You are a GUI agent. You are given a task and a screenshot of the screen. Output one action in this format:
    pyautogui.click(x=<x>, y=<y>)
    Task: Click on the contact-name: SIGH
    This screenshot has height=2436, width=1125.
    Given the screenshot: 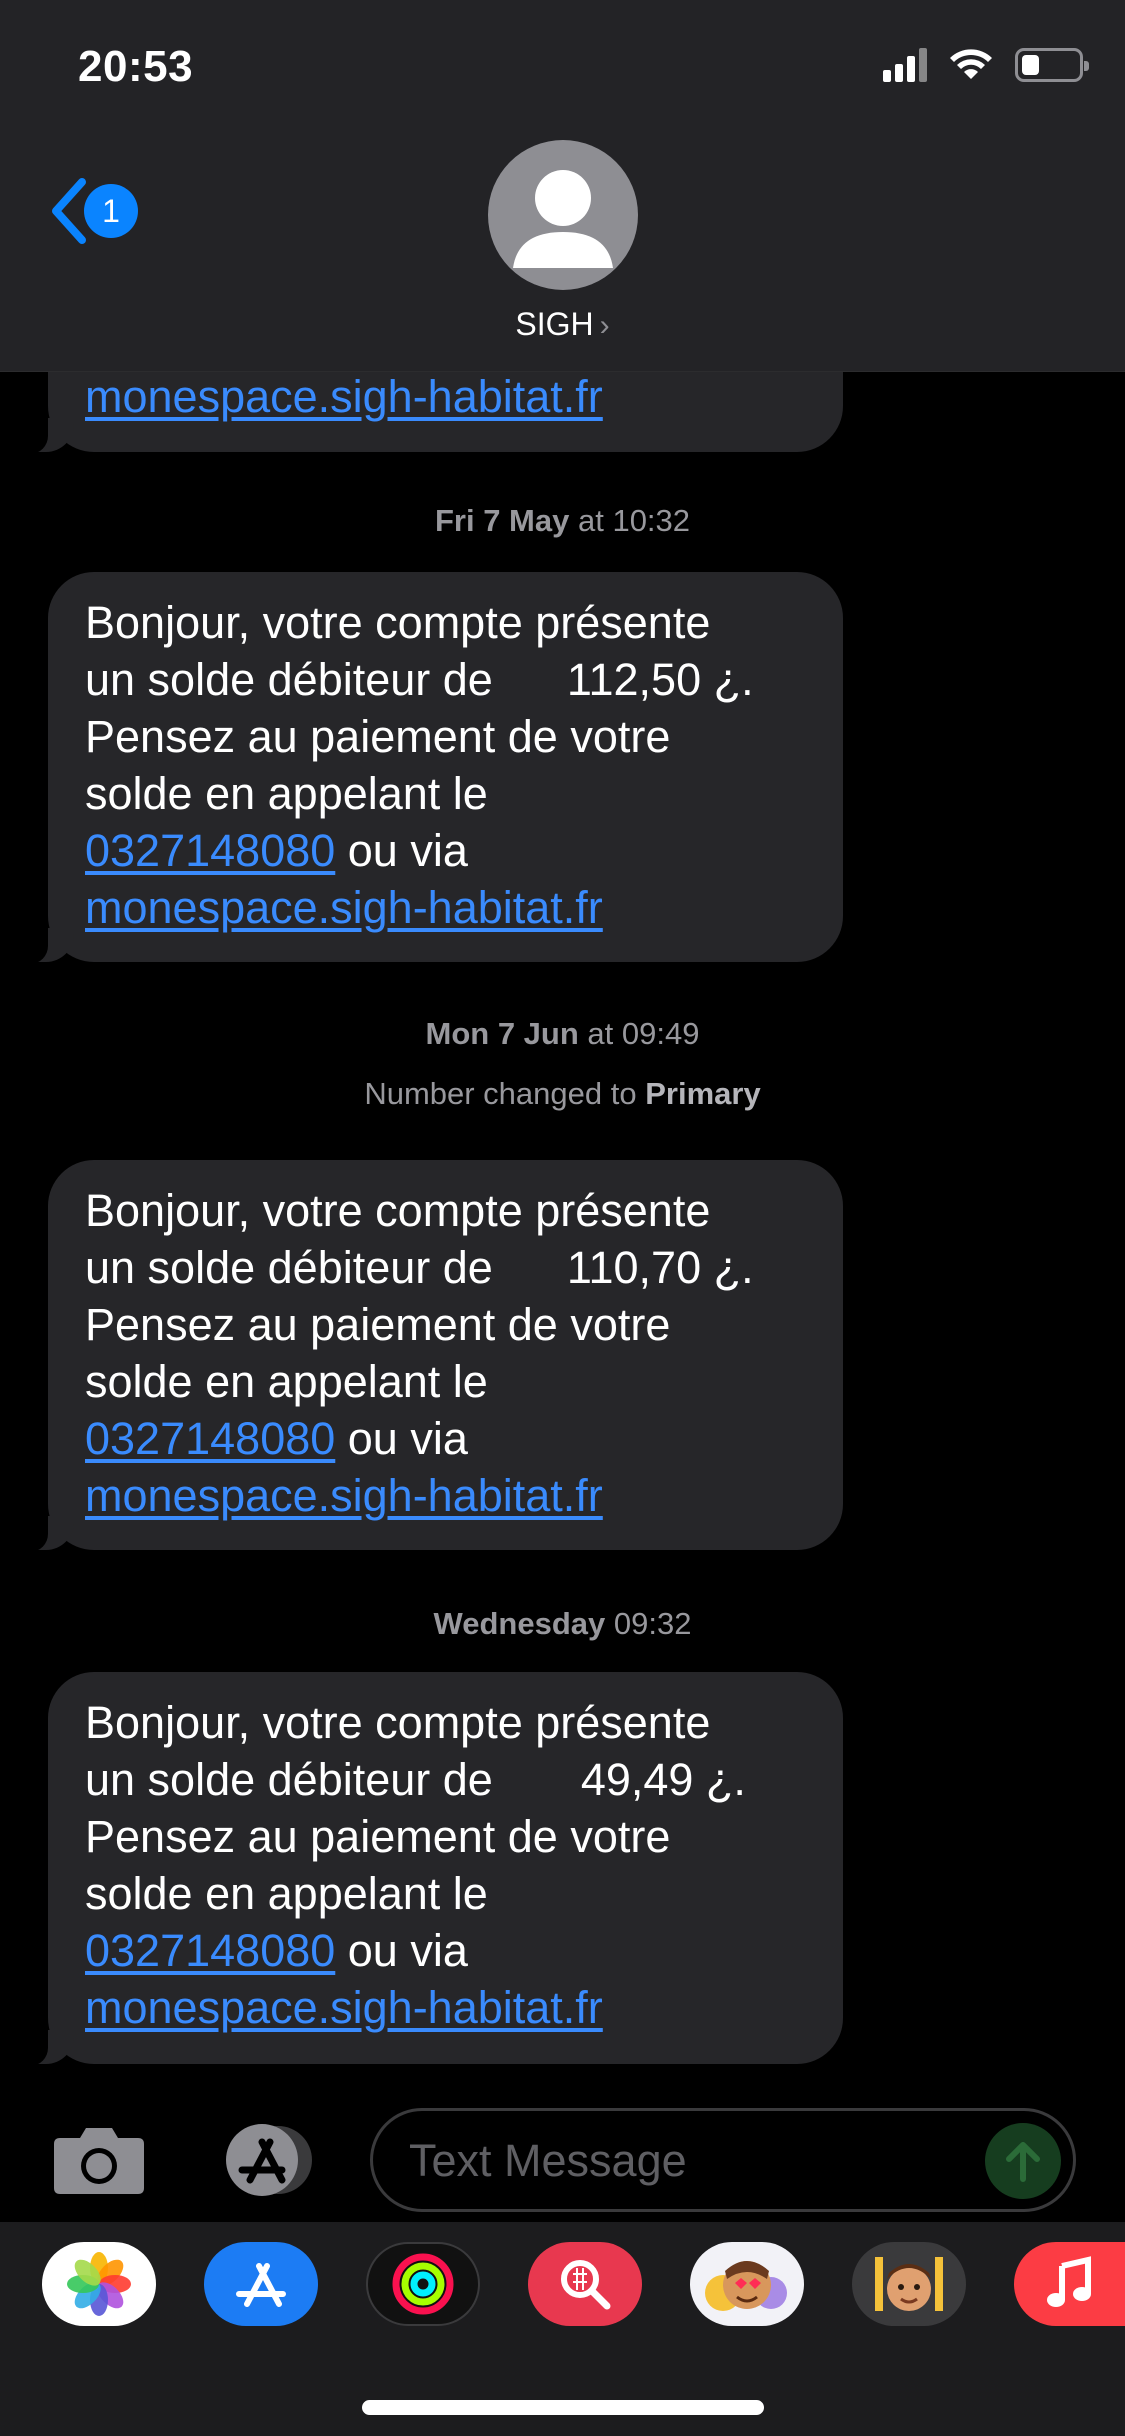 What is the action you would take?
    pyautogui.click(x=554, y=324)
    